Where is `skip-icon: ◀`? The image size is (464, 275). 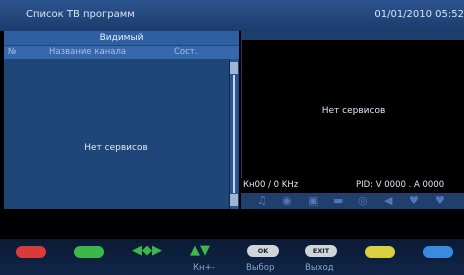 skip-icon: ◀ is located at coordinates (388, 200).